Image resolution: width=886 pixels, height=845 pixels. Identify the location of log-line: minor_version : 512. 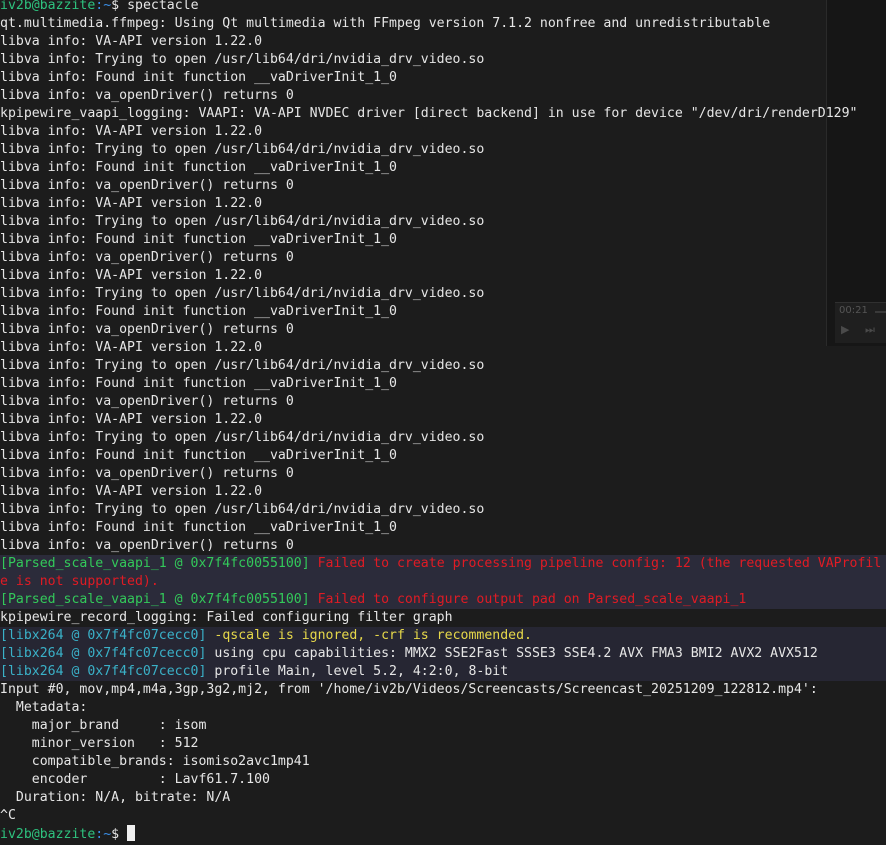
(99, 743).